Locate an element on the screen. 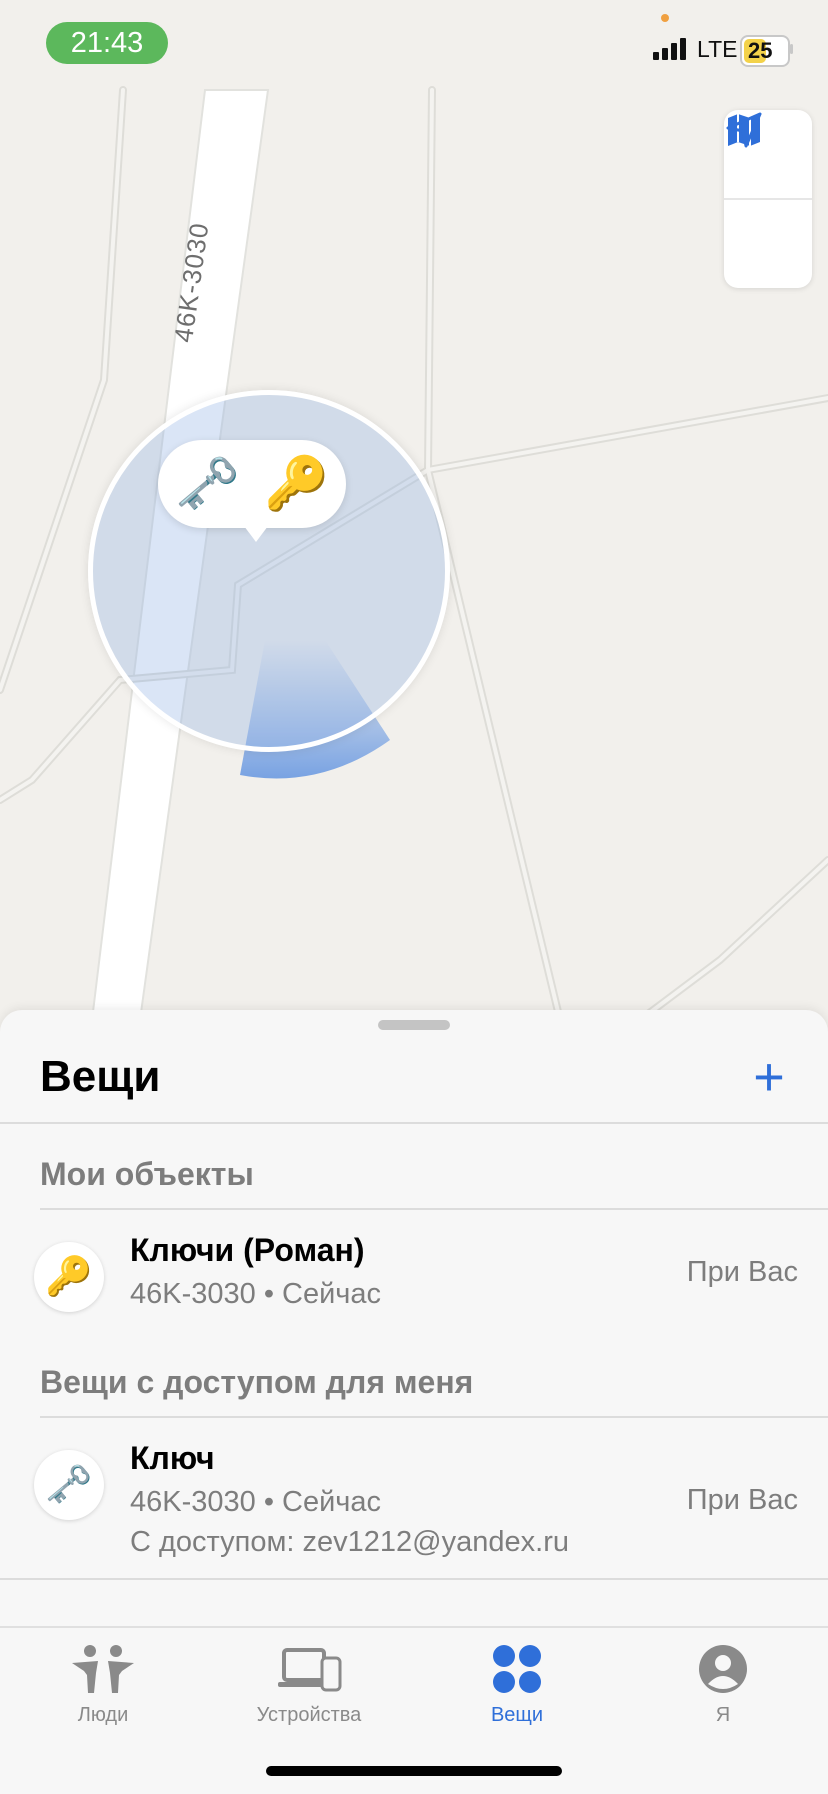 The height and width of the screenshot is (1794, 828). tab-people: Люди is located at coordinates (103, 1683).